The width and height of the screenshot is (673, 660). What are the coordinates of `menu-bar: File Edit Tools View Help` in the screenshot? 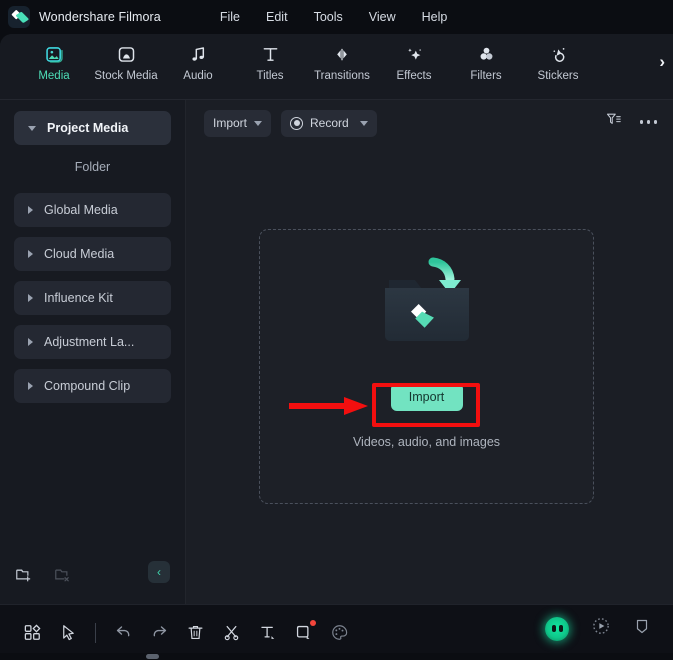 It's located at (333, 17).